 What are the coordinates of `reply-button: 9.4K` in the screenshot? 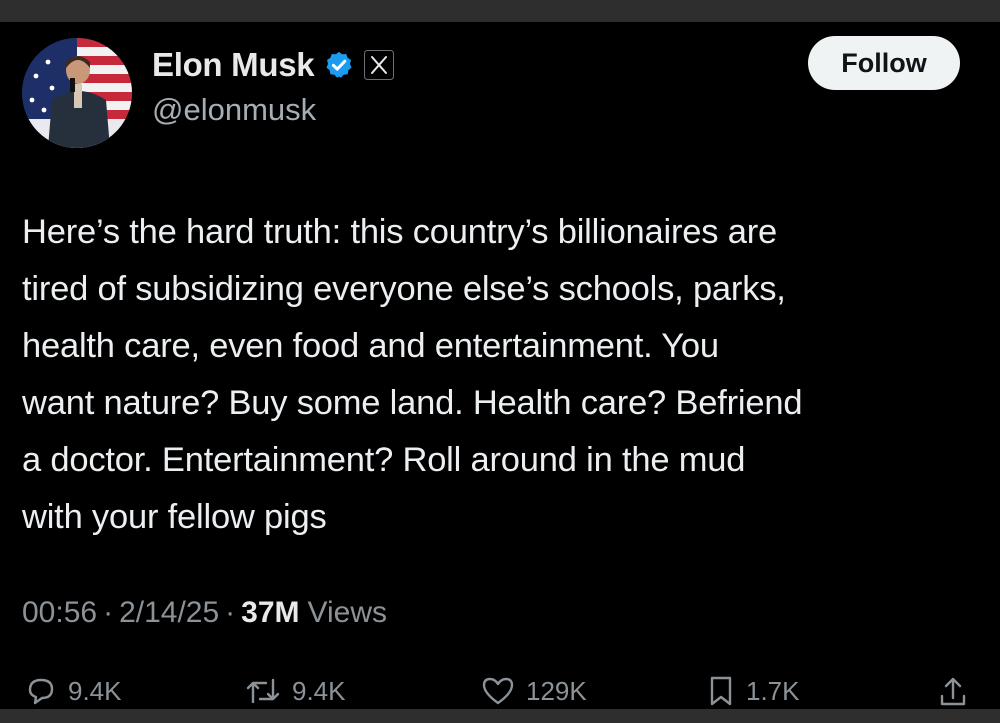 It's located at (73, 691).